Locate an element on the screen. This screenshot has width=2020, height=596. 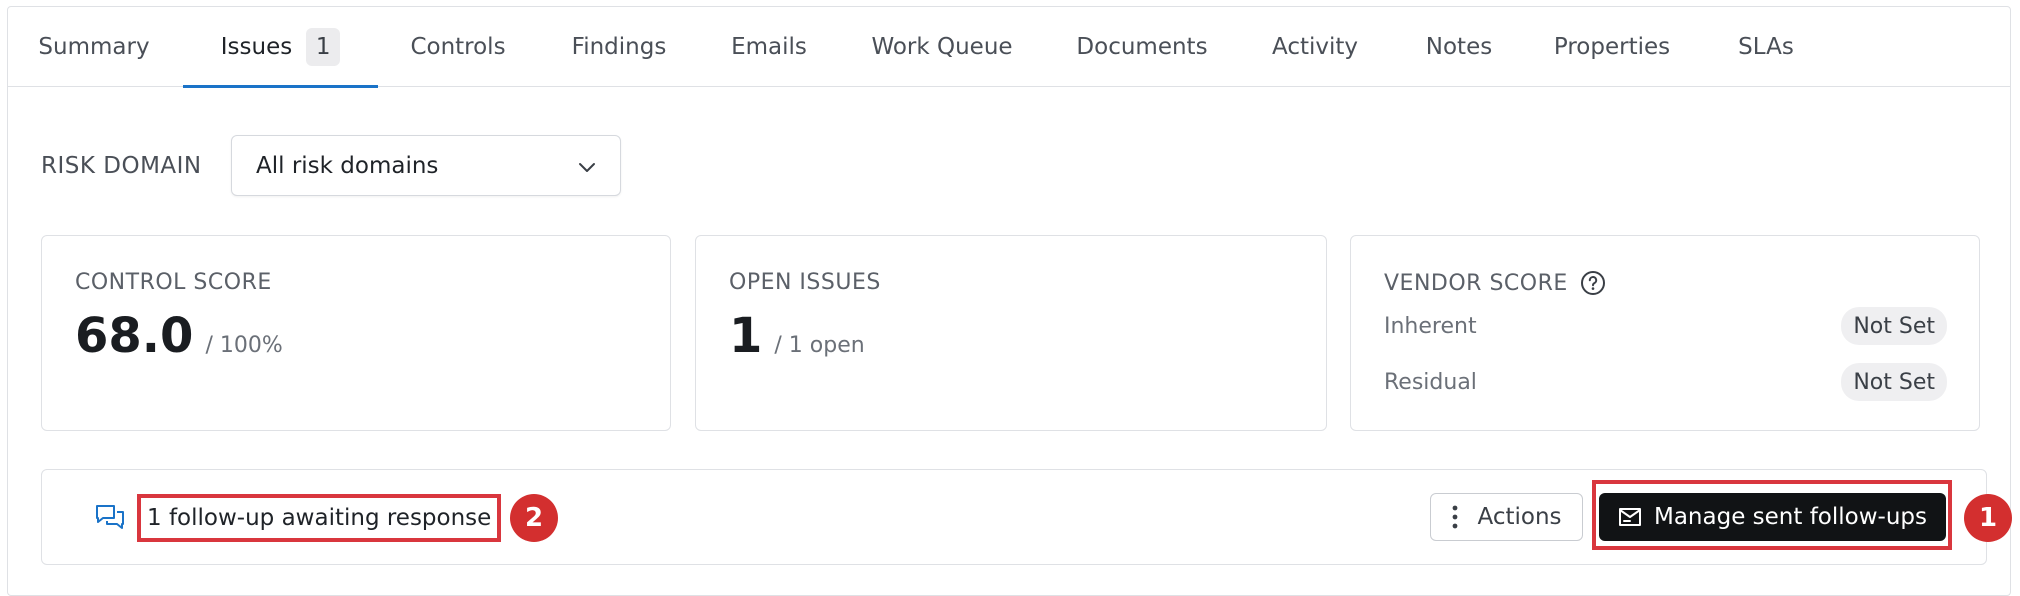
control-score-value-group: 68.0 / 100% is located at coordinates (179, 336).